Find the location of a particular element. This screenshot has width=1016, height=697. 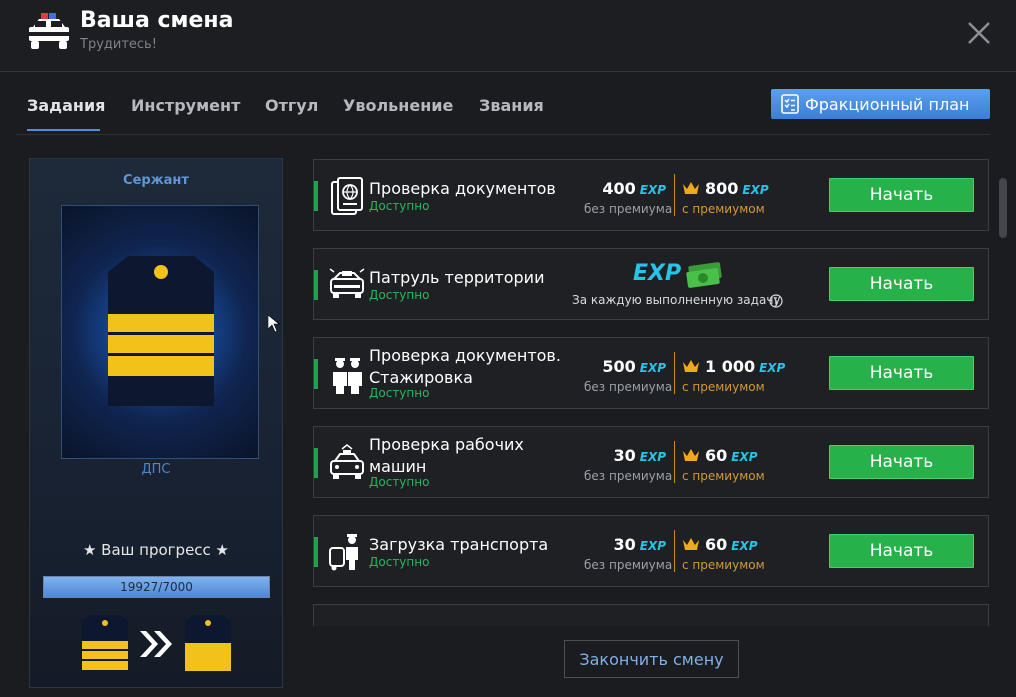

rank-department: ДПС is located at coordinates (156, 469).